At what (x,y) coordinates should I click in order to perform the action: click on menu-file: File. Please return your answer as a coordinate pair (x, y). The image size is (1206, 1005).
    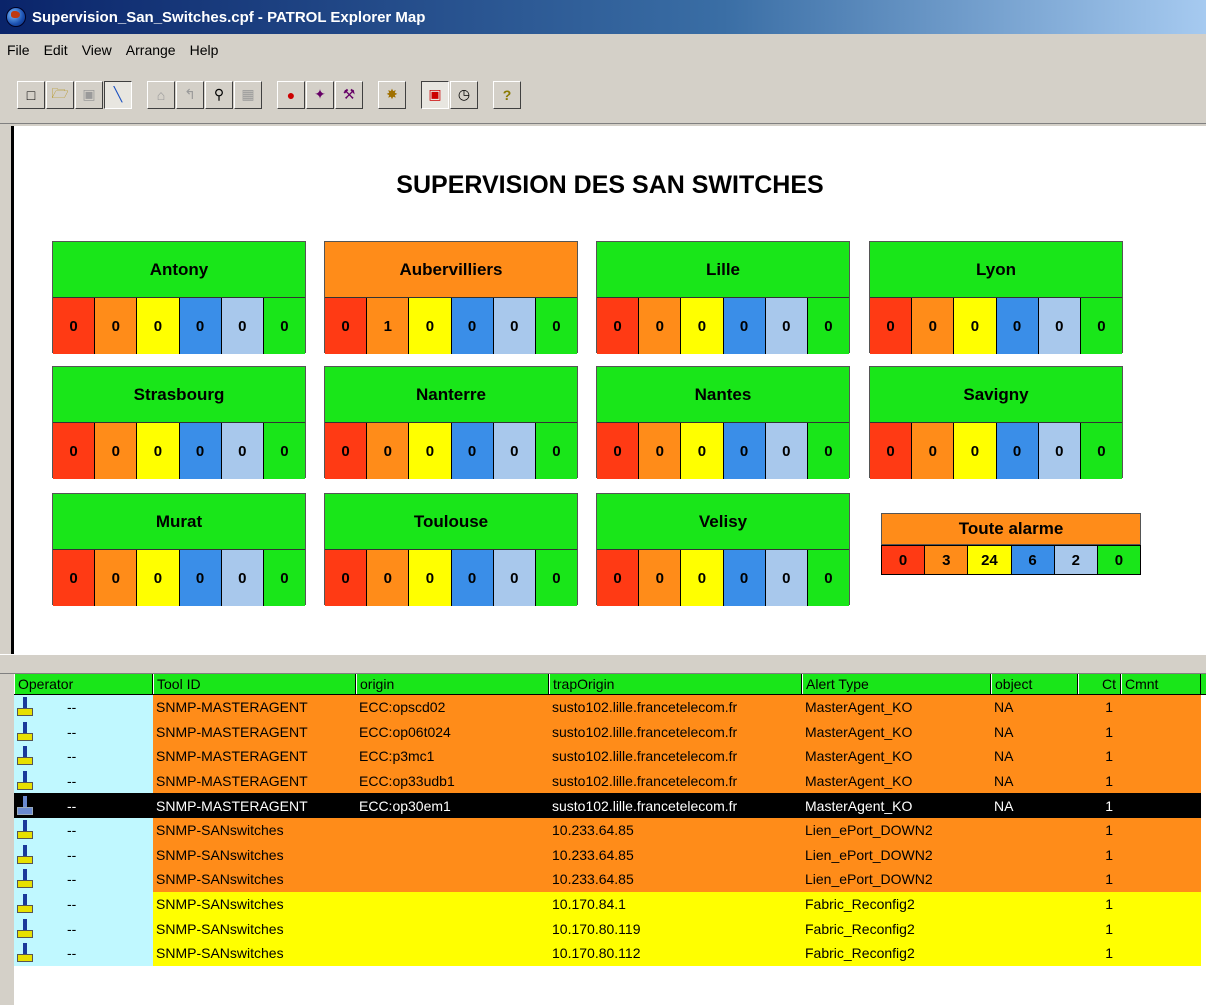
    Looking at the image, I should click on (18, 50).